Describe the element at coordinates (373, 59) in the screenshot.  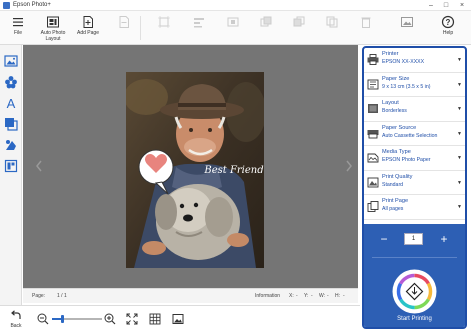
I see `printer-icon` at that location.